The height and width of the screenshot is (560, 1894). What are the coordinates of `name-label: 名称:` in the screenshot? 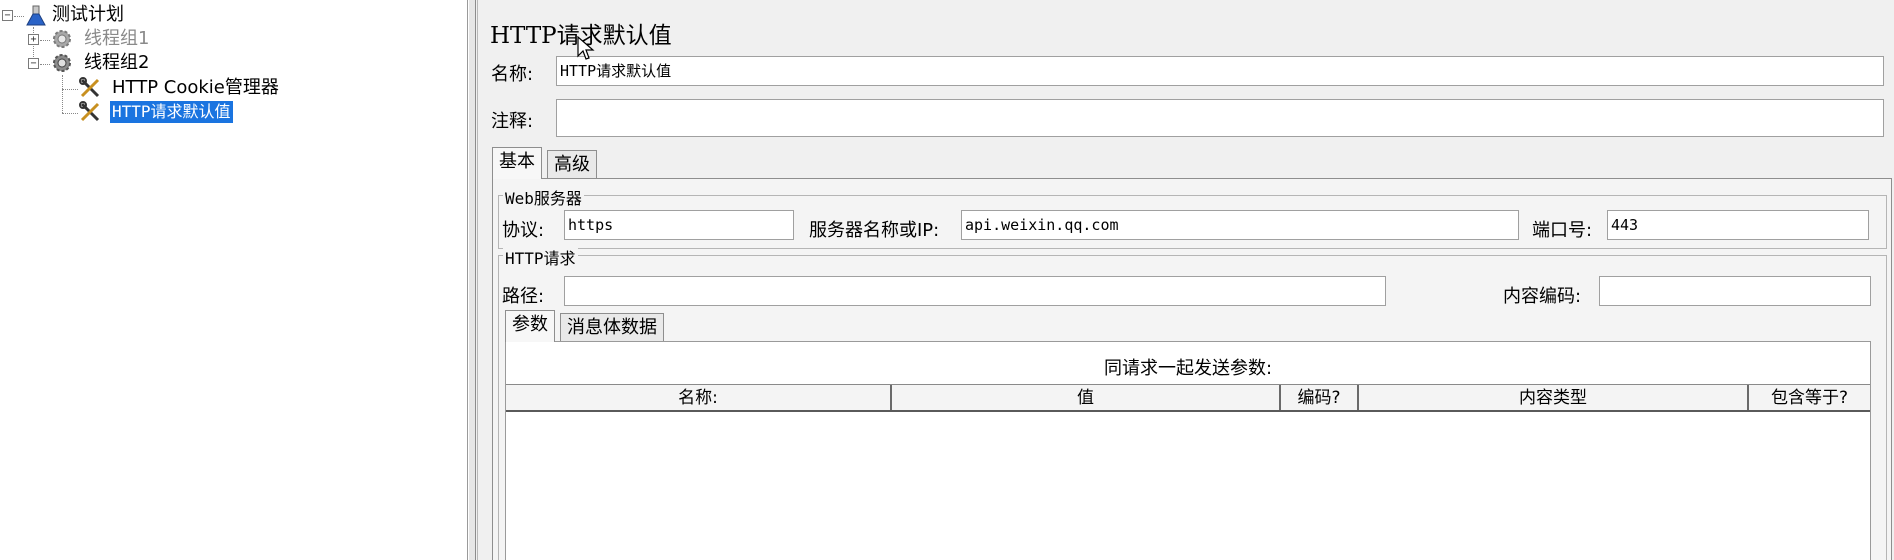 It's located at (512, 74).